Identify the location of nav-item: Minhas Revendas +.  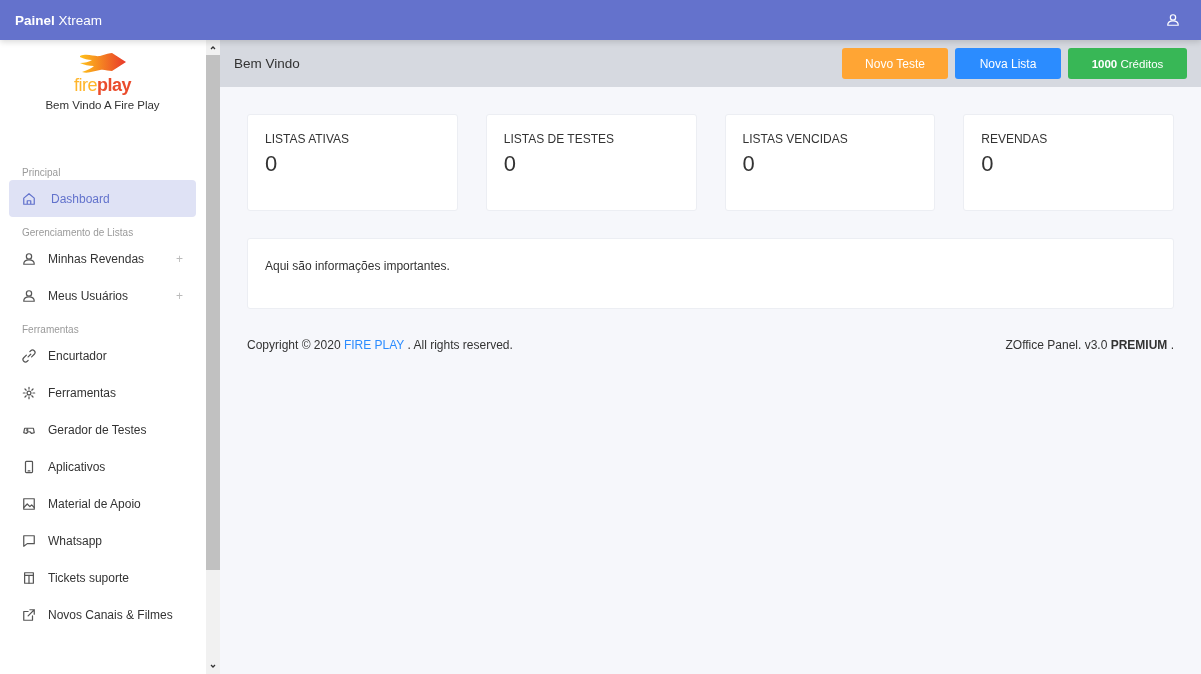
(102, 258).